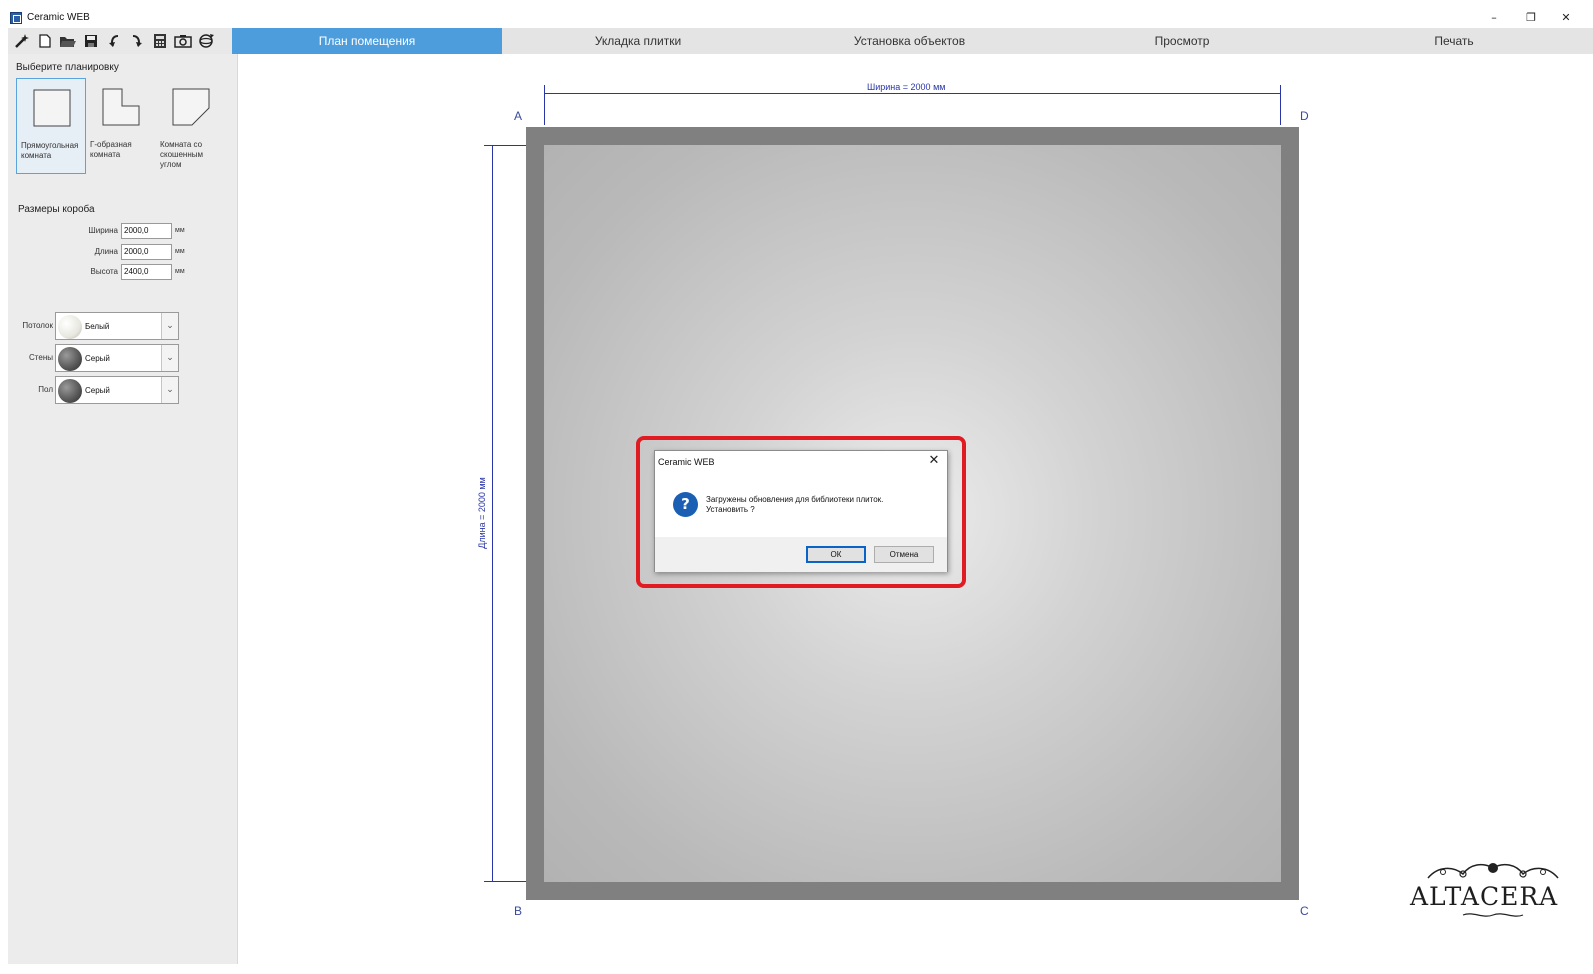  I want to click on tab-print: Печать, so click(1454, 41).